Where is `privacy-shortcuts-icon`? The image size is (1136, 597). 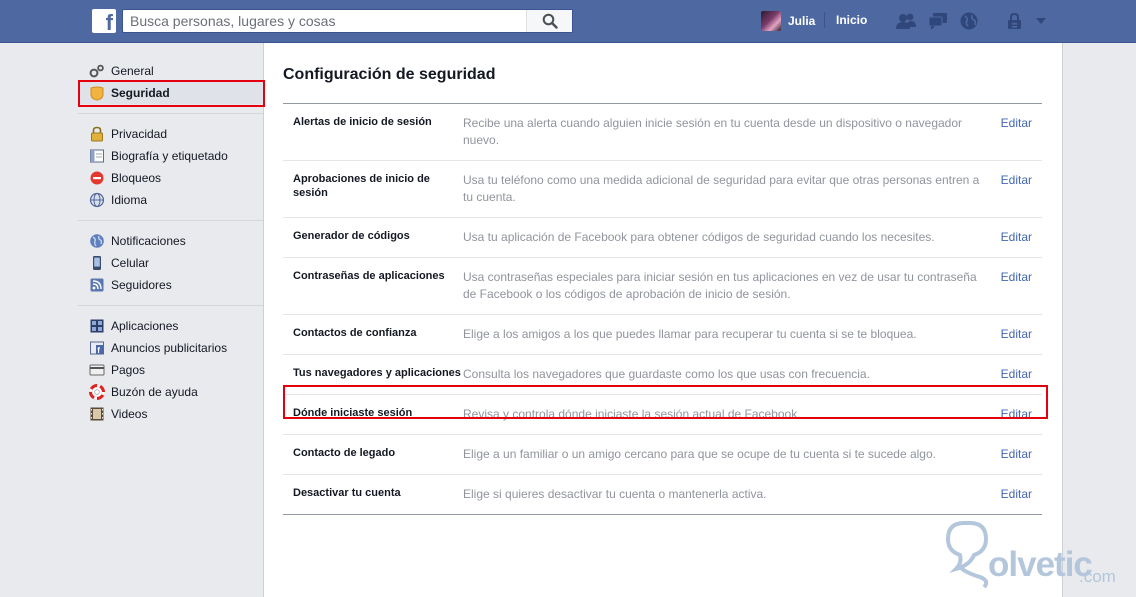
privacy-shortcuts-icon is located at coordinates (1016, 21).